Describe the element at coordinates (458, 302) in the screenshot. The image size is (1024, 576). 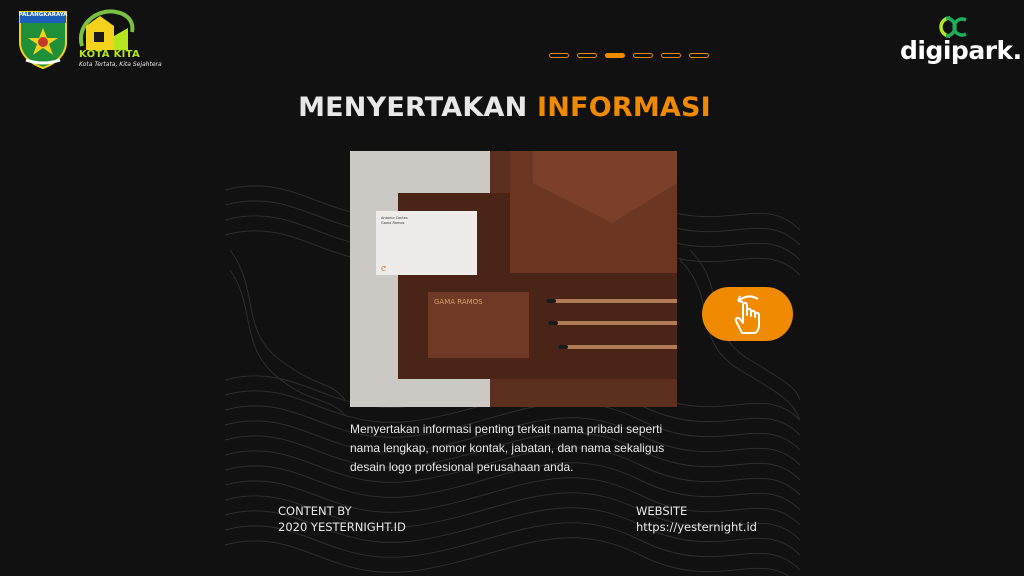
I see `photo-card-name: GAMA RAMOS` at that location.